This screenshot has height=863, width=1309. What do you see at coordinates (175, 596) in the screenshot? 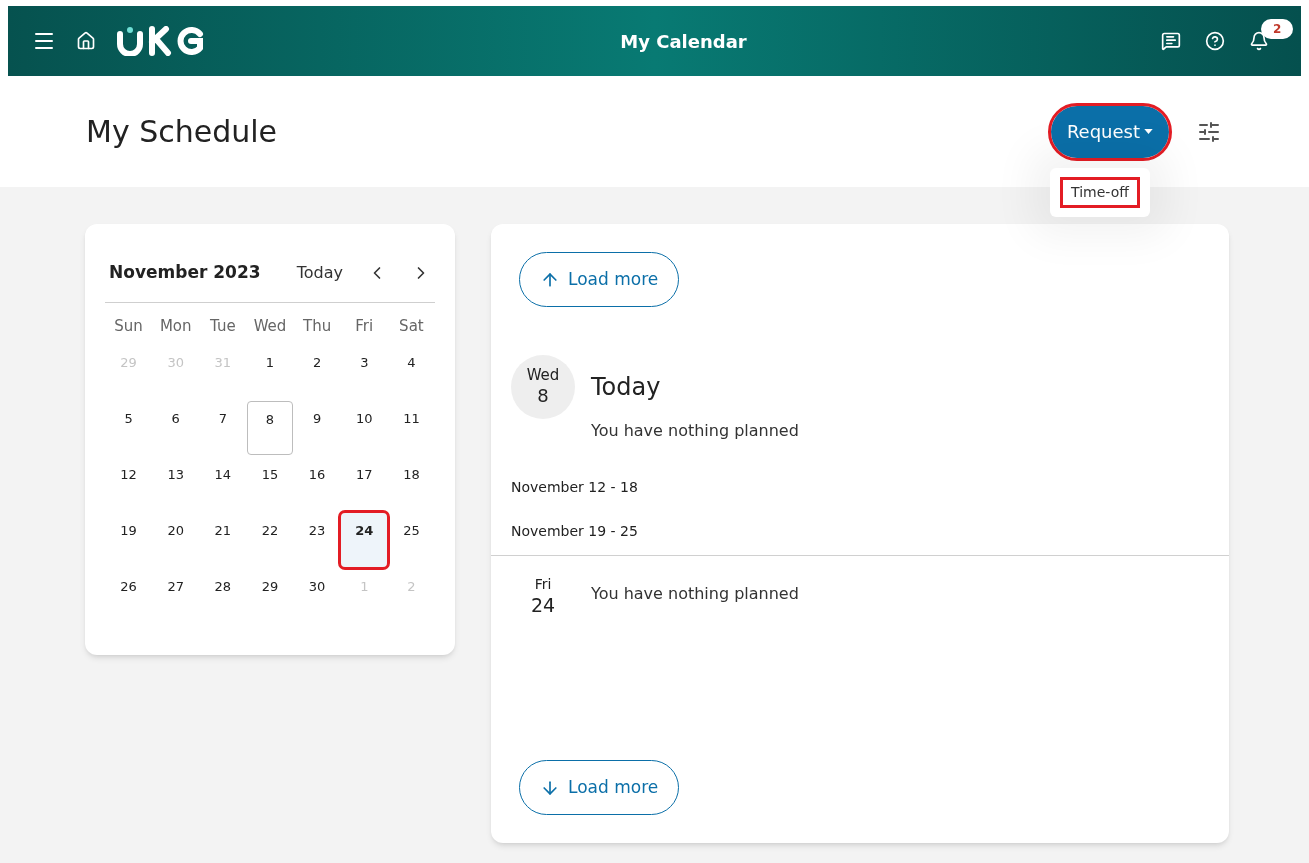
I see `day-cell: 27` at bounding box center [175, 596].